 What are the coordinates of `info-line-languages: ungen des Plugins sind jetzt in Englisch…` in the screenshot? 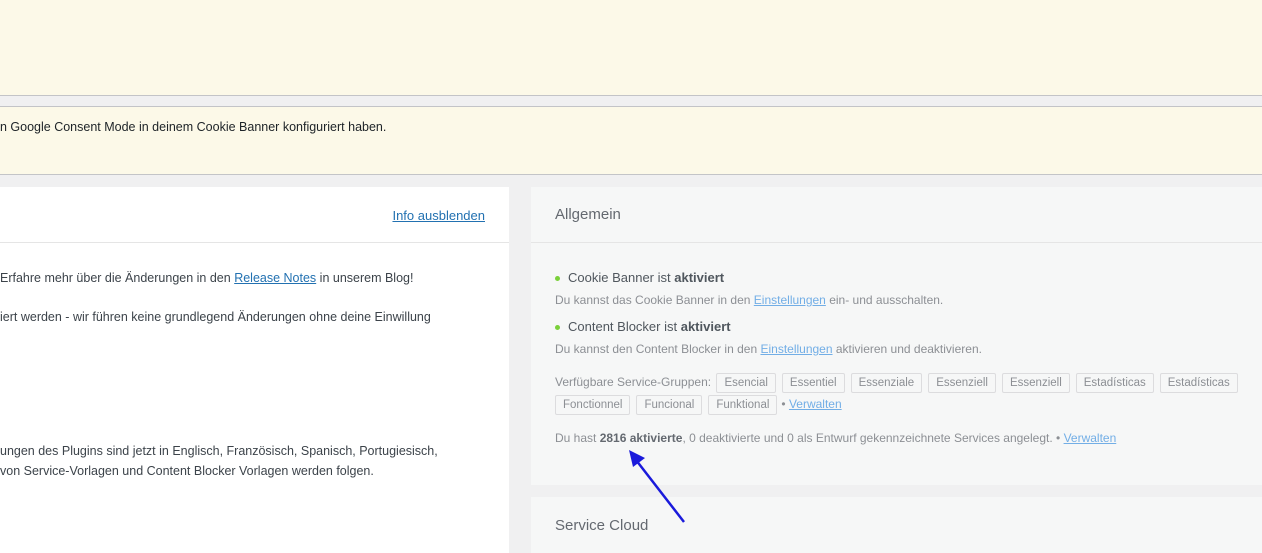 It's located at (219, 451).